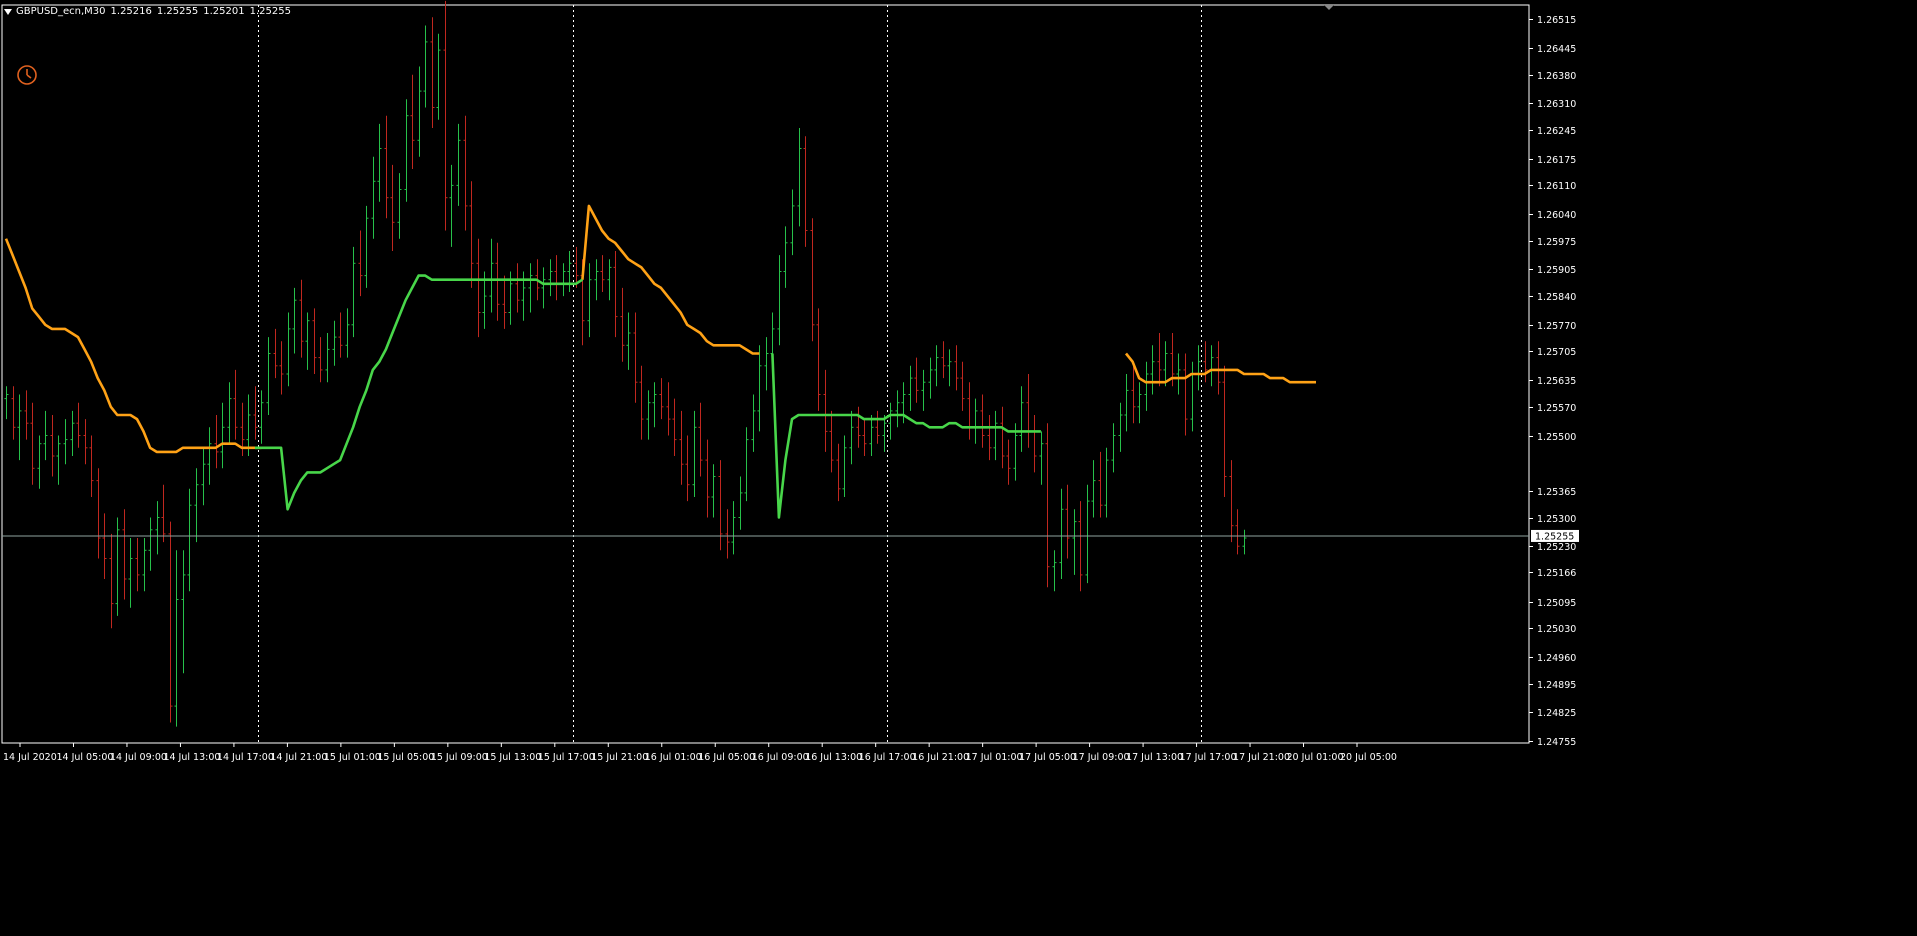  I want to click on x-tick-label-7: 15 Jul 05:00, so click(405, 757).